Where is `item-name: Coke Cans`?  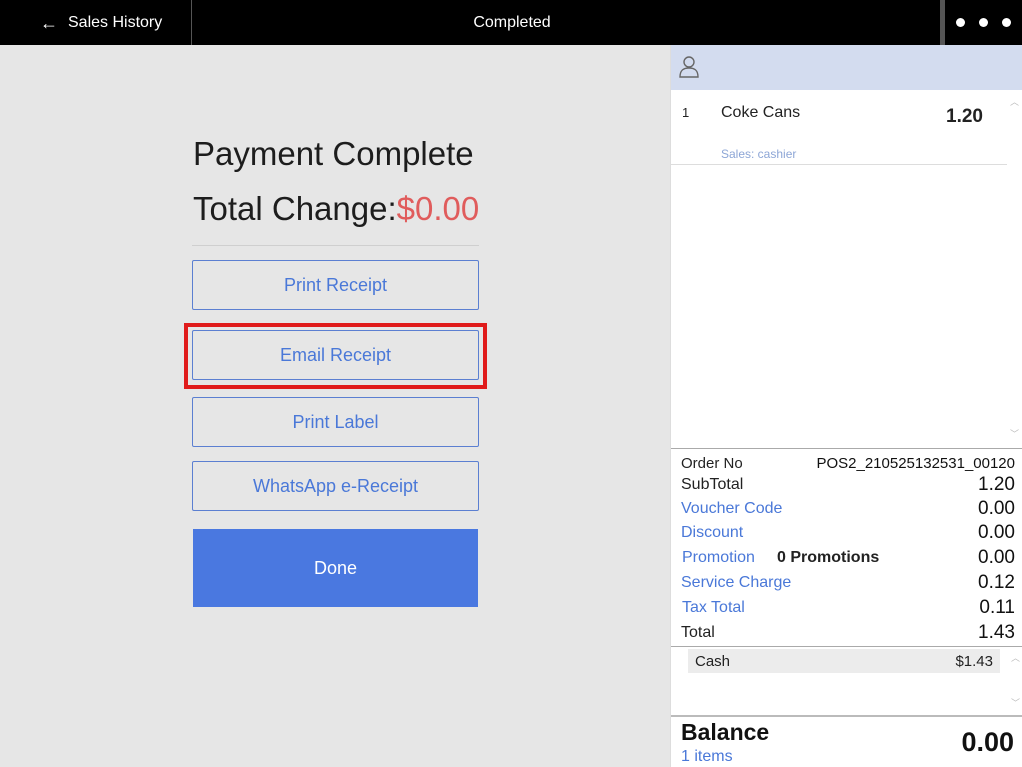
item-name: Coke Cans is located at coordinates (761, 112).